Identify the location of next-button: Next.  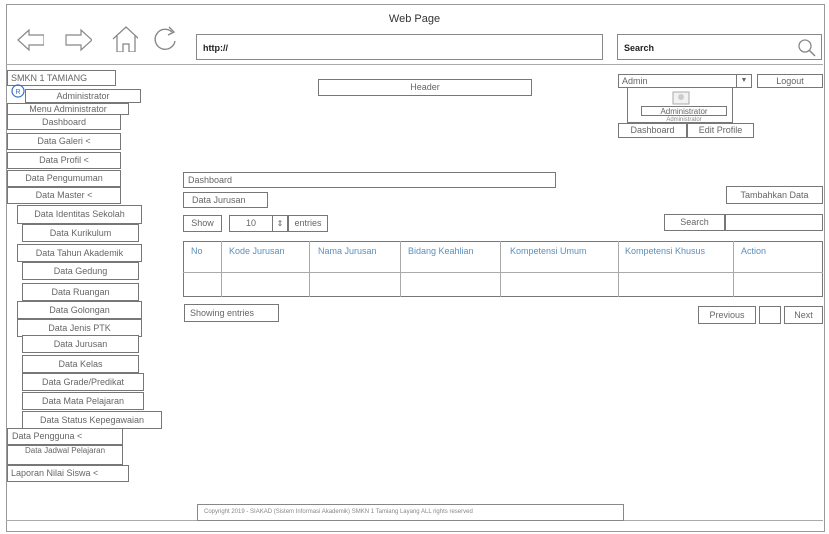
(803, 315).